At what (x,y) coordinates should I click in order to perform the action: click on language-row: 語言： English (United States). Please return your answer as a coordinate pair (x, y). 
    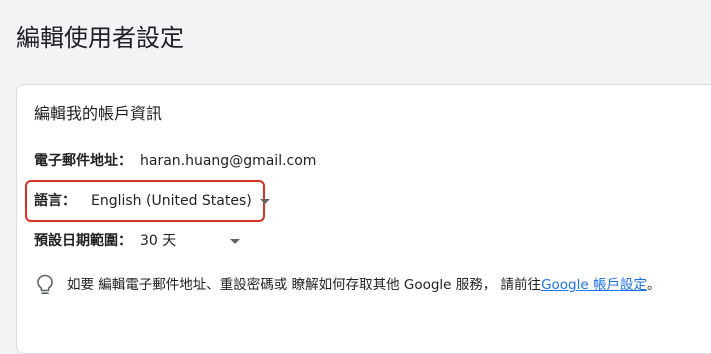
    Looking at the image, I should click on (152, 201).